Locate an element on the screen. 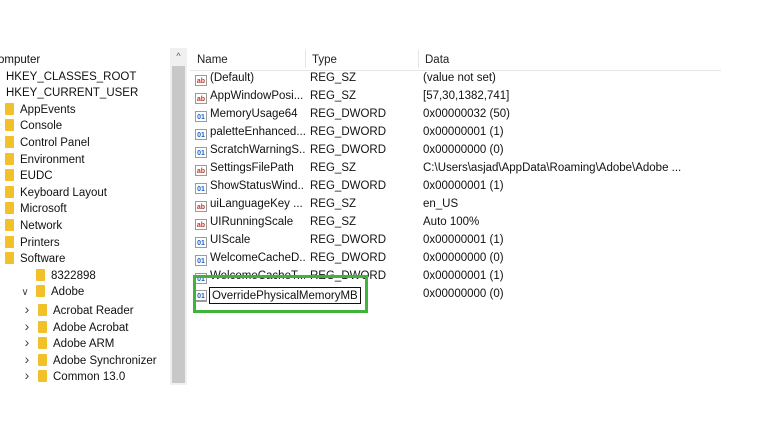 The image size is (768, 432). tree-item: › Common 13.0 is located at coordinates (74, 375).